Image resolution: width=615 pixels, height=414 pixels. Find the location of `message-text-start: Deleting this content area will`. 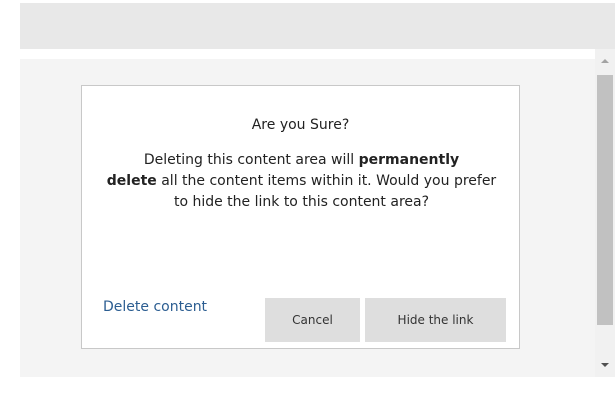

message-text-start: Deleting this content area will is located at coordinates (251, 160).